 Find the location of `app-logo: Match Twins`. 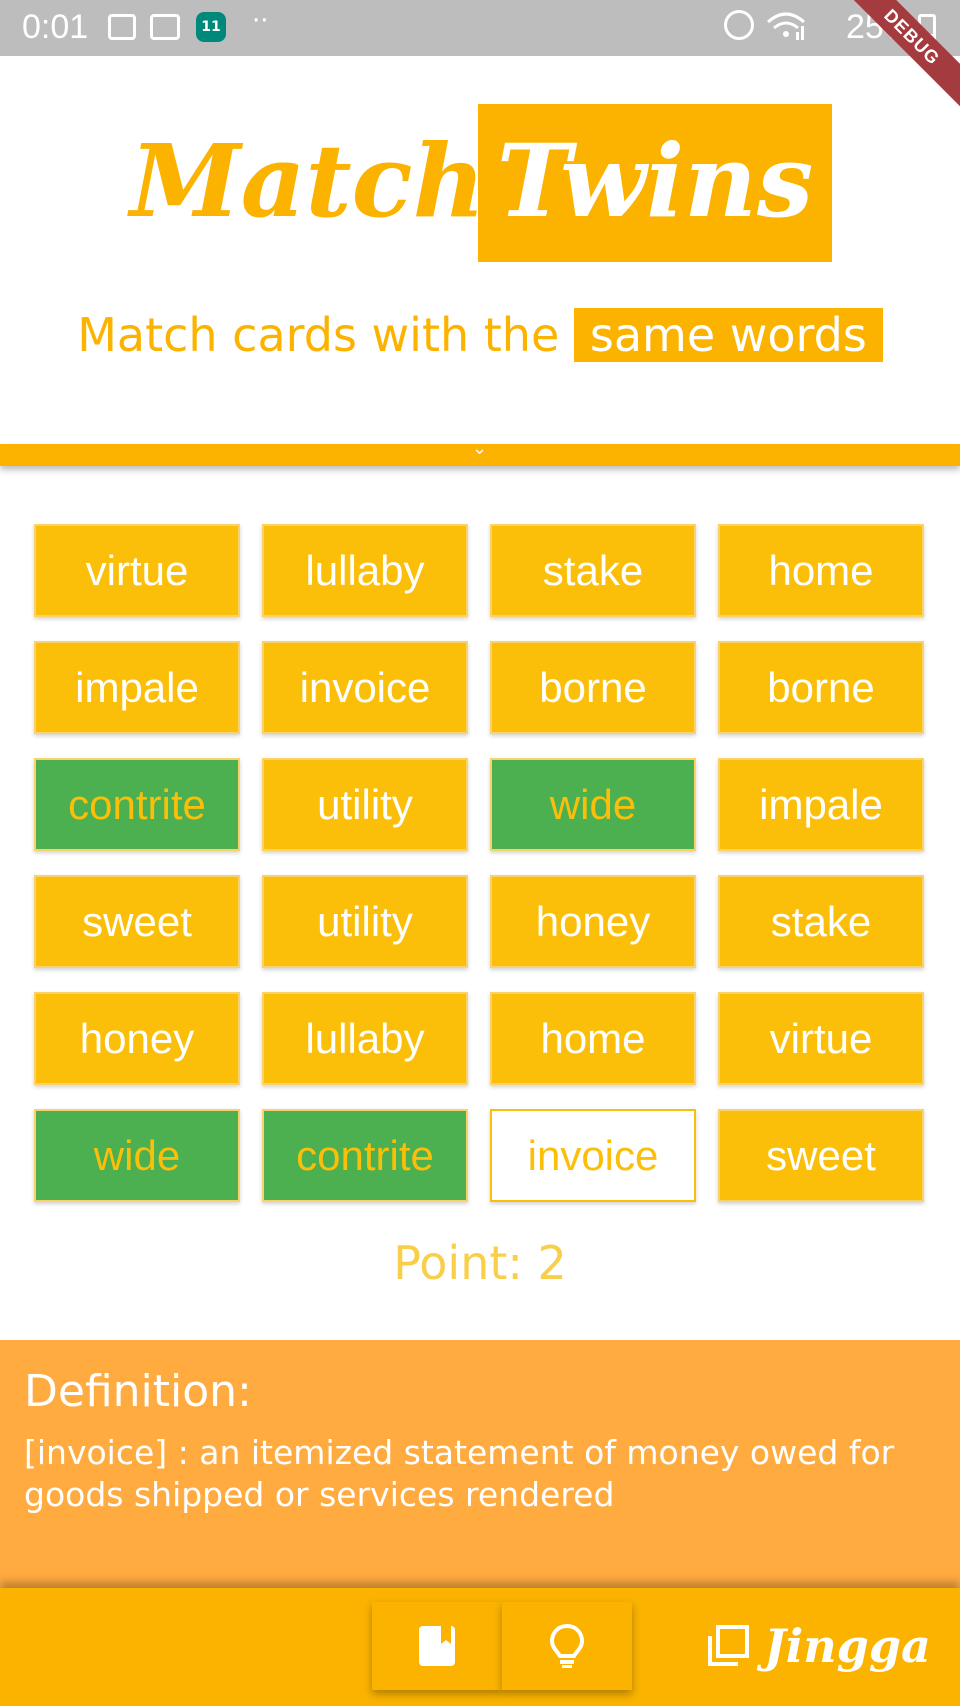

app-logo: Match Twins is located at coordinates (480, 185).